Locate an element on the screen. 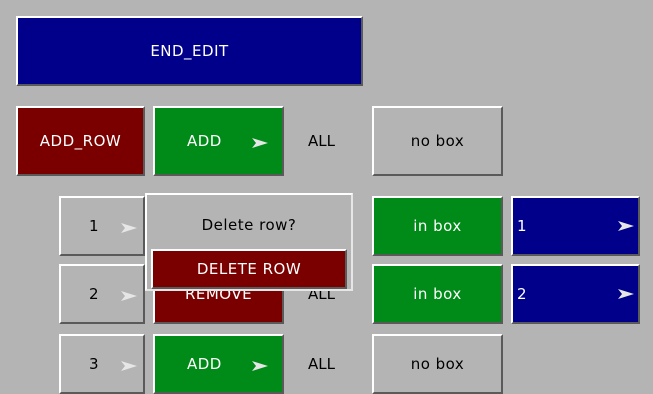  row-index-label: 1 is located at coordinates (94, 226).